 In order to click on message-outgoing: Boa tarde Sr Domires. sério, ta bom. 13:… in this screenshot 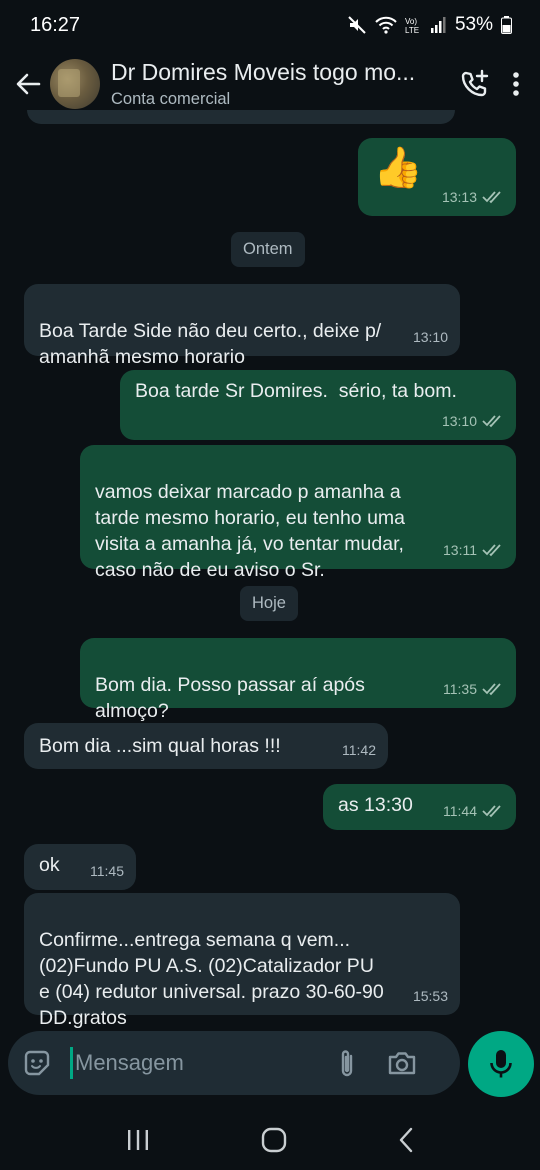, I will do `click(318, 405)`.